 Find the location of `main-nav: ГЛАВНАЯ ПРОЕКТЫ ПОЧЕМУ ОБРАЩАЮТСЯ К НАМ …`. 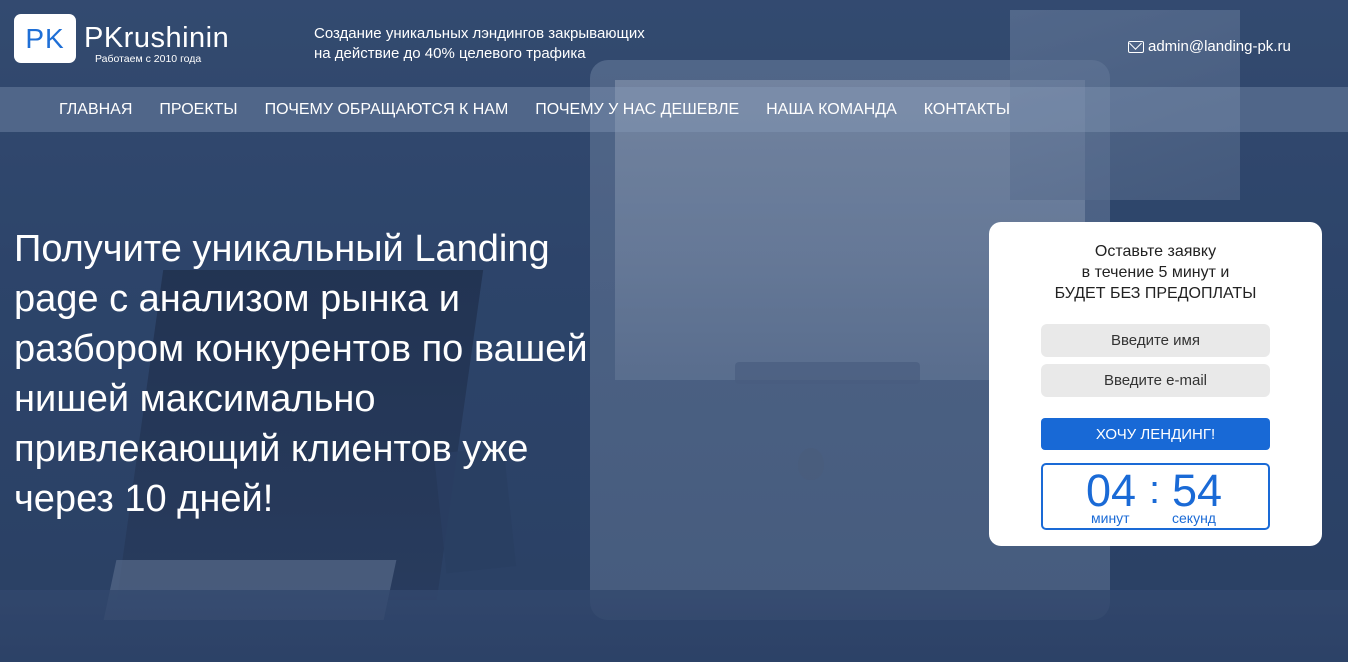

main-nav: ГЛАВНАЯ ПРОЕКТЫ ПОЧЕМУ ОБРАЩАЮТСЯ К НАМ … is located at coordinates (674, 109).